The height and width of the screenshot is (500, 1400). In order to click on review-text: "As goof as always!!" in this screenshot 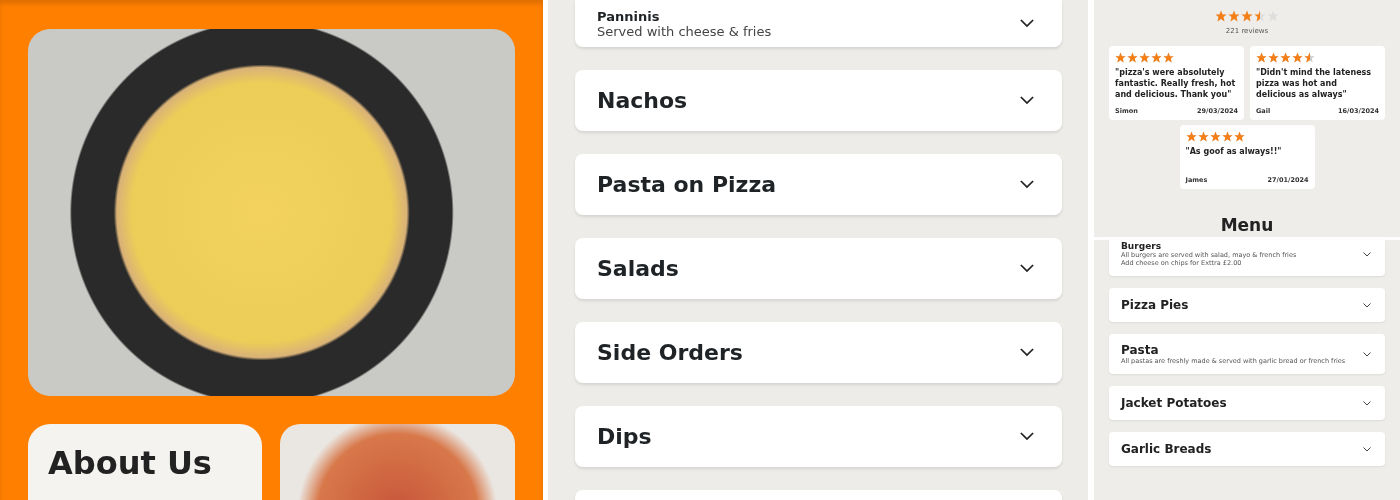, I will do `click(1234, 153)`.